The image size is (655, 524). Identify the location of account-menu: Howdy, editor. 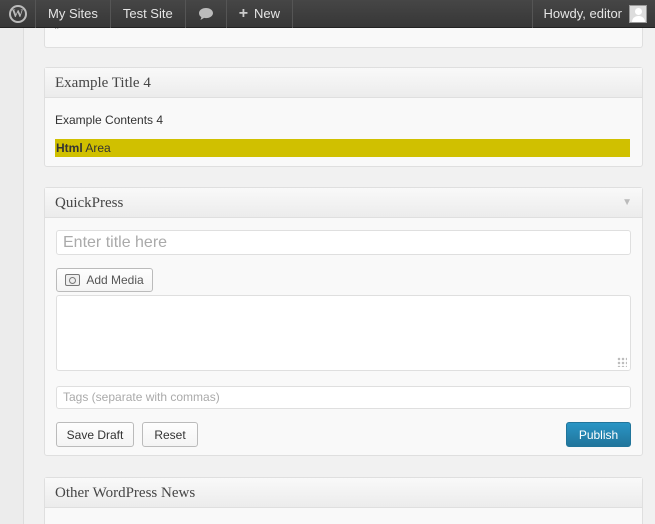
(593, 14).